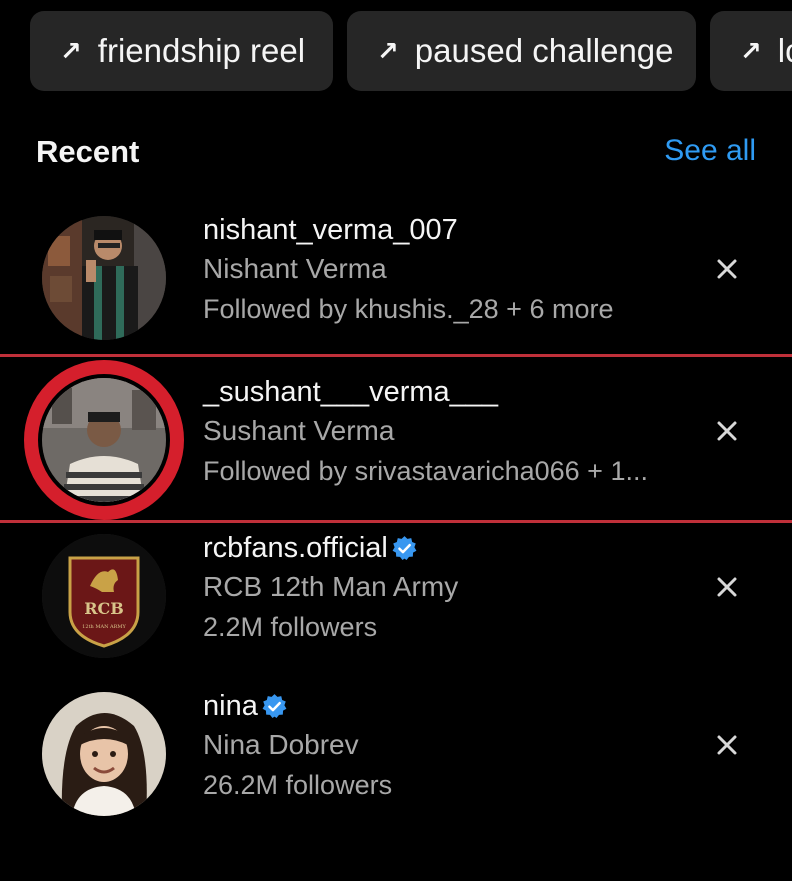 The image size is (792, 881). What do you see at coordinates (710, 151) in the screenshot?
I see `see-all-link: See all` at bounding box center [710, 151].